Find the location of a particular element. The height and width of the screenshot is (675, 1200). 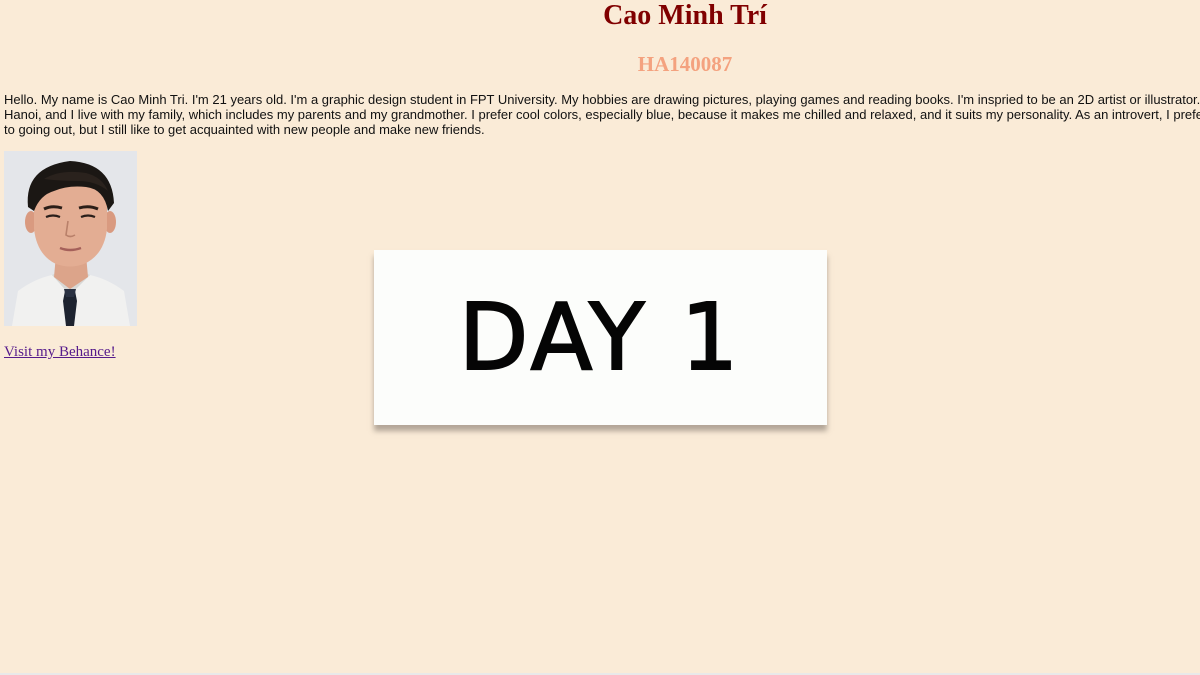

day-overlay-card: DAY 1 is located at coordinates (600, 337).